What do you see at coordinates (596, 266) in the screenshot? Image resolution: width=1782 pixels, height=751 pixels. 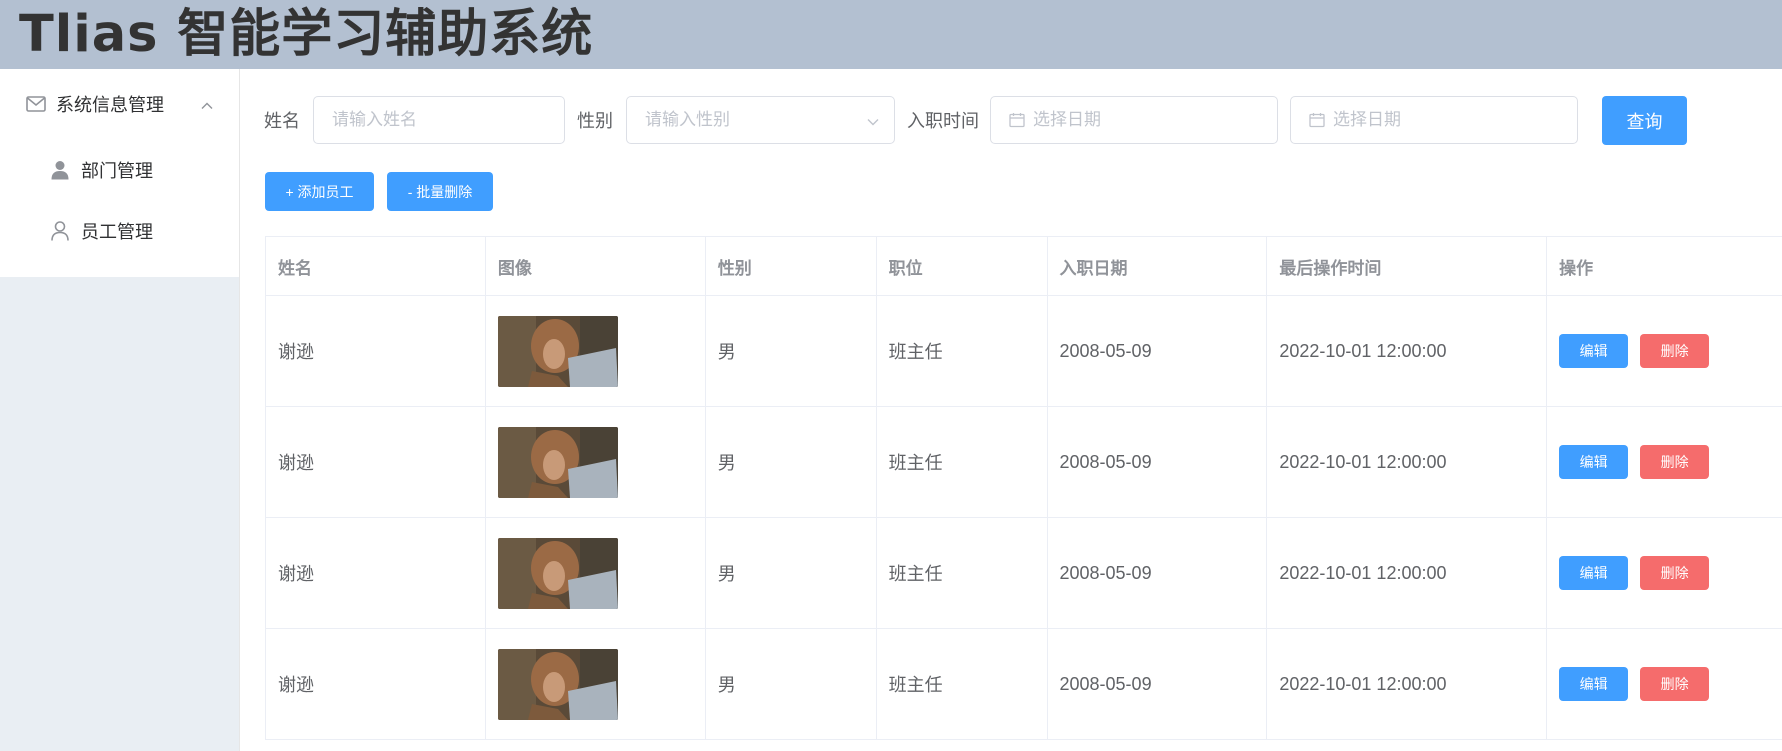 I see `column-header-image: 图像` at bounding box center [596, 266].